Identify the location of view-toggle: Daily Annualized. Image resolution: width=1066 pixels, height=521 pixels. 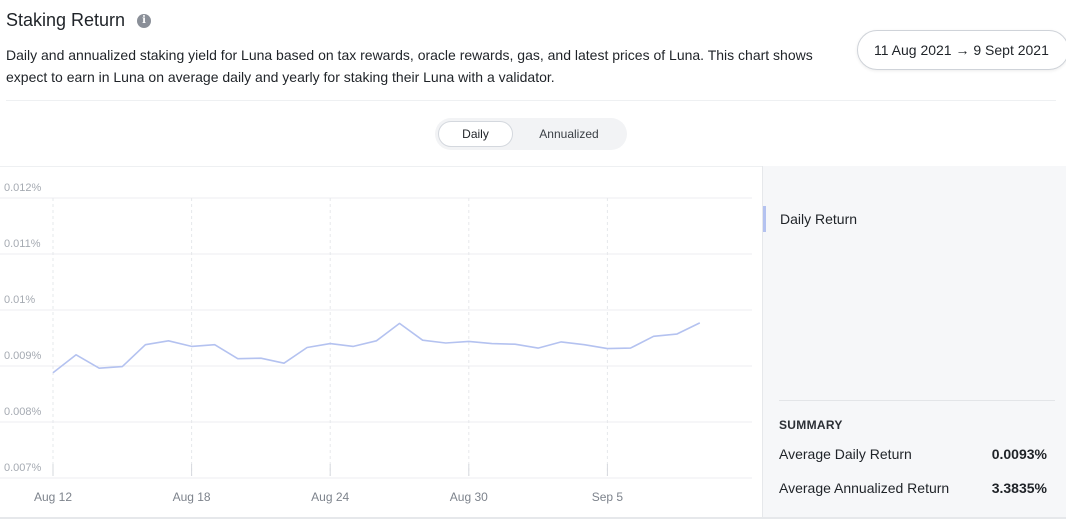
(531, 134).